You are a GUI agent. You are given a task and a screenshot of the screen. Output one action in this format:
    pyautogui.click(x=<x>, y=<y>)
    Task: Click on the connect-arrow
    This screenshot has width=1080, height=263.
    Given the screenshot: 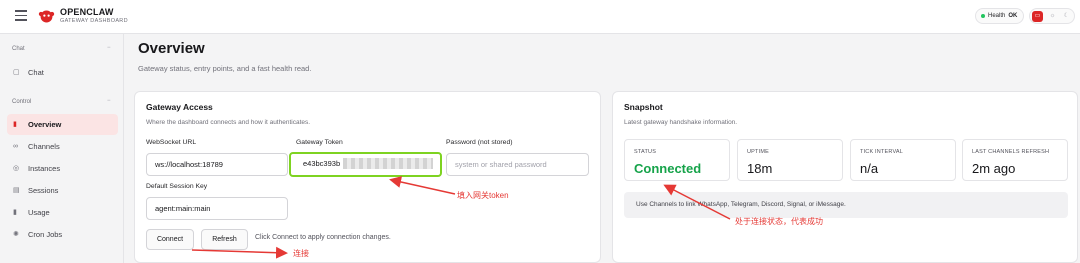 What is the action you would take?
    pyautogui.click(x=239, y=252)
    